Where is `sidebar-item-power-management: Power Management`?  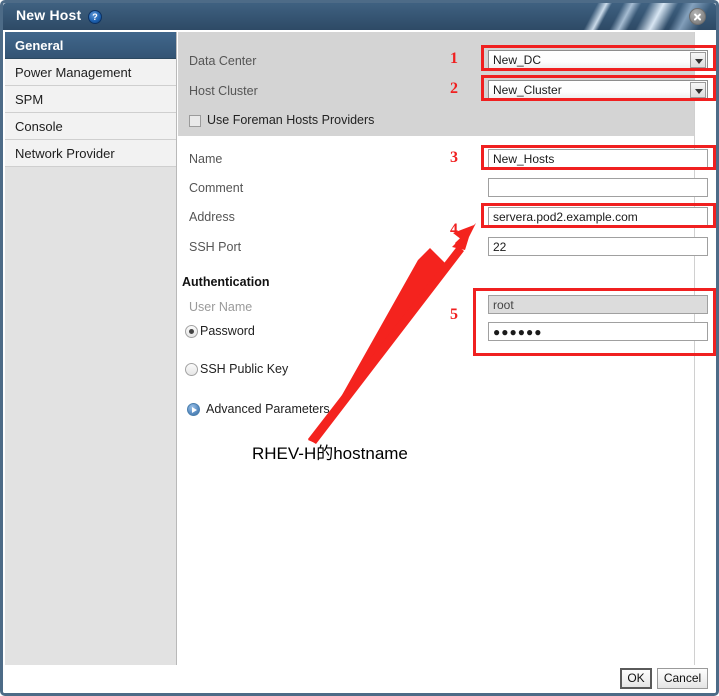 sidebar-item-power-management: Power Management is located at coordinates (90, 72).